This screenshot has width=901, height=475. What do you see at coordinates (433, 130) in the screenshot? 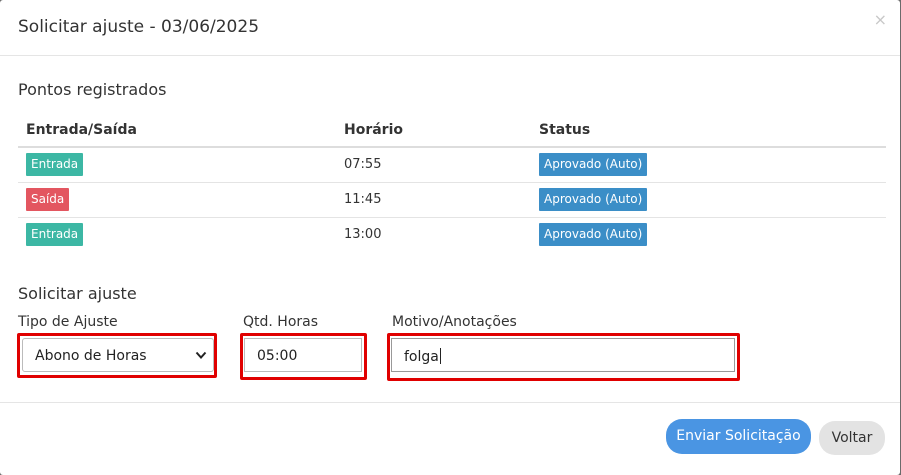
I see `column-header-time: Horário` at bounding box center [433, 130].